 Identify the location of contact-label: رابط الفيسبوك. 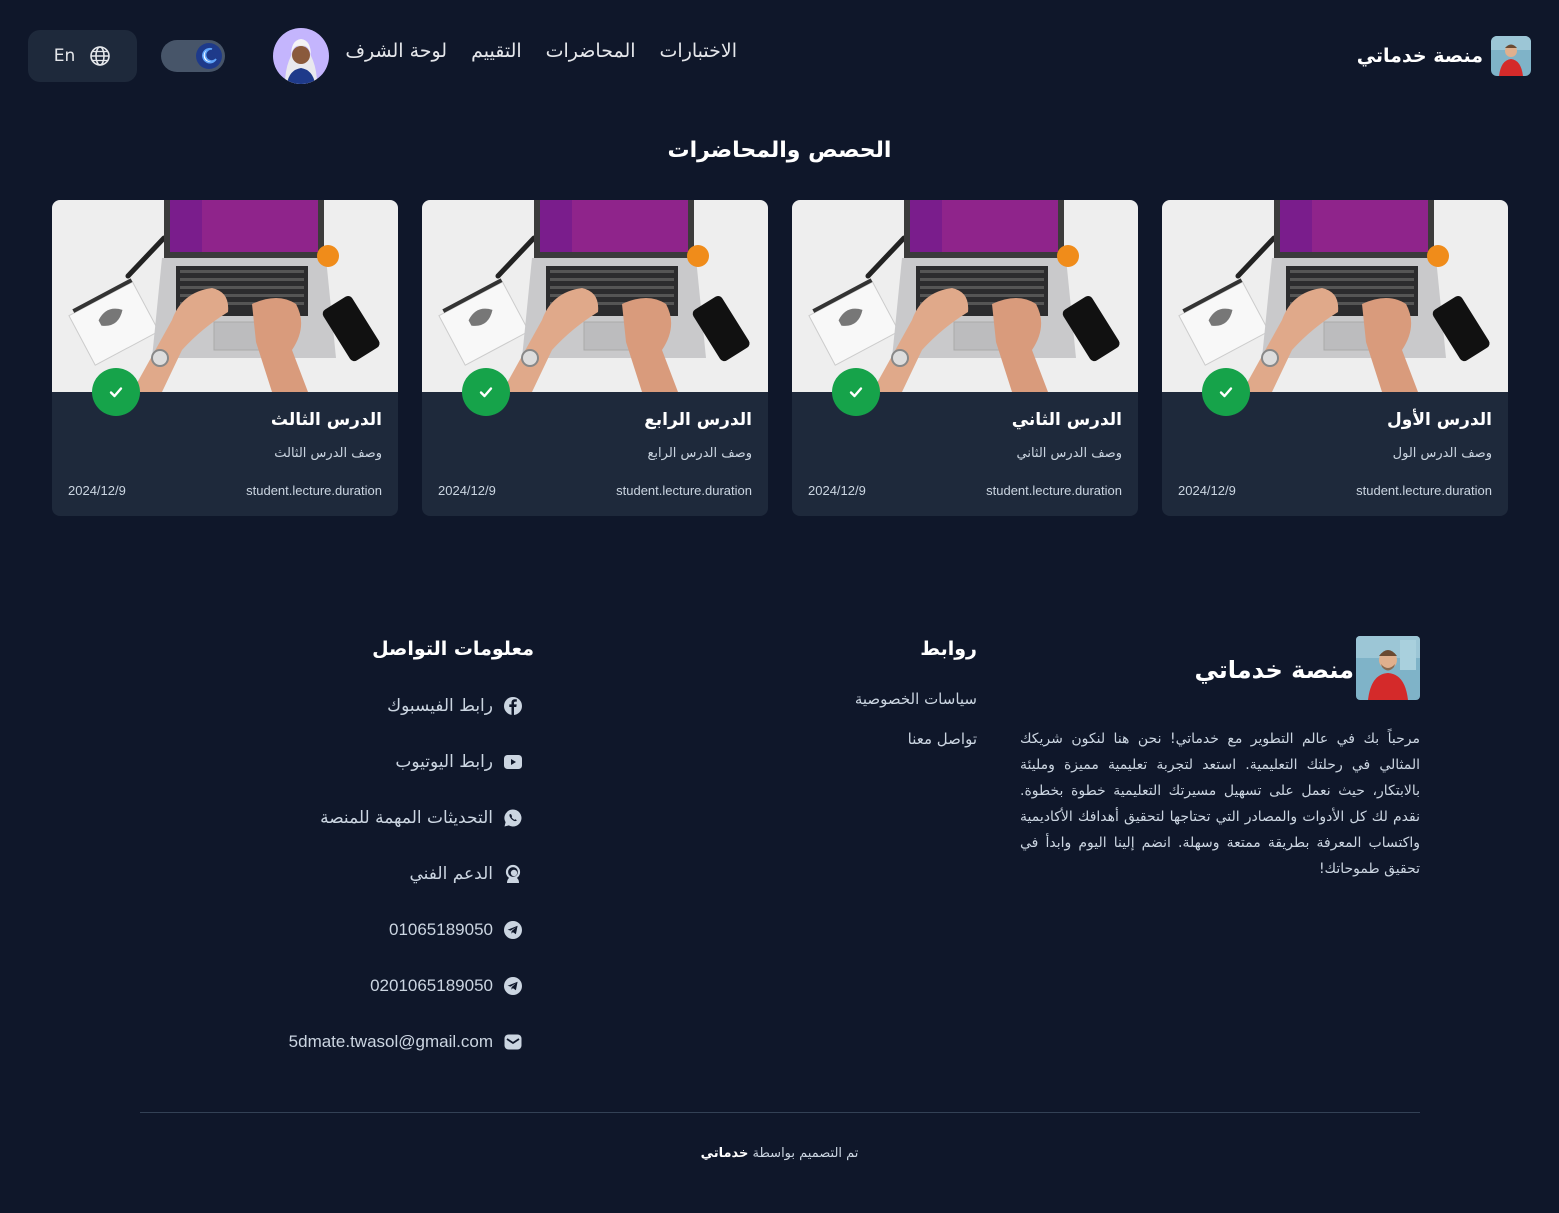
(440, 706).